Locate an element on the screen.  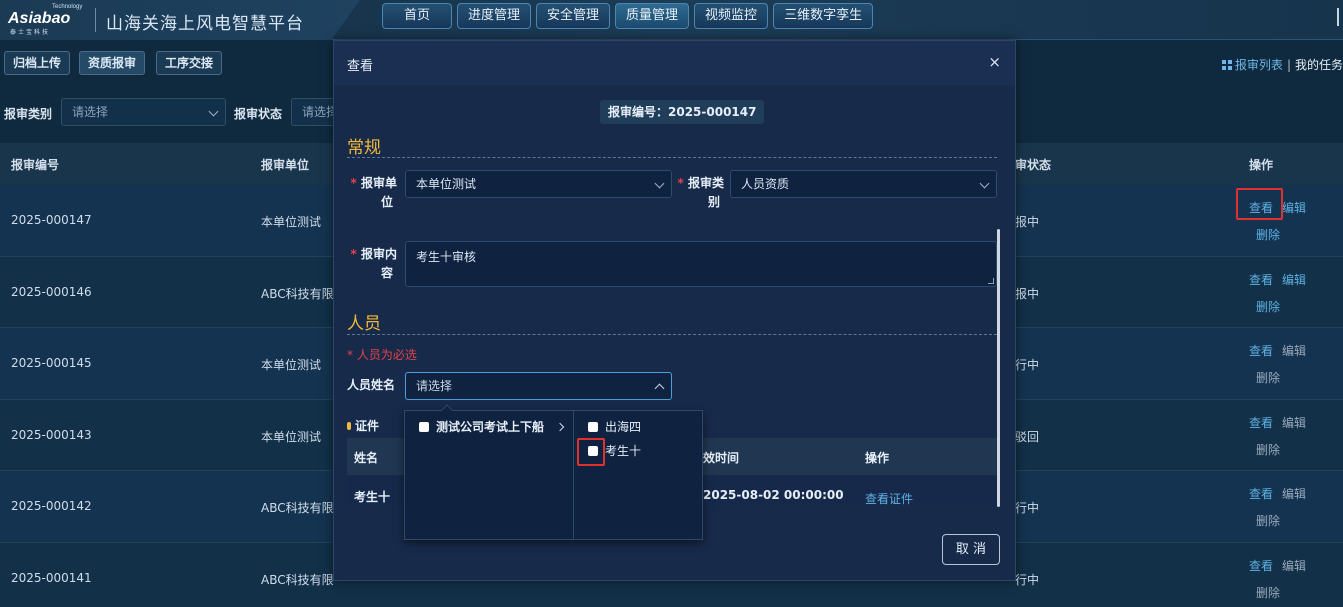
person-cascader-dropdown: 测试公司考试上下船 出海四 考生十 is located at coordinates (554, 472).